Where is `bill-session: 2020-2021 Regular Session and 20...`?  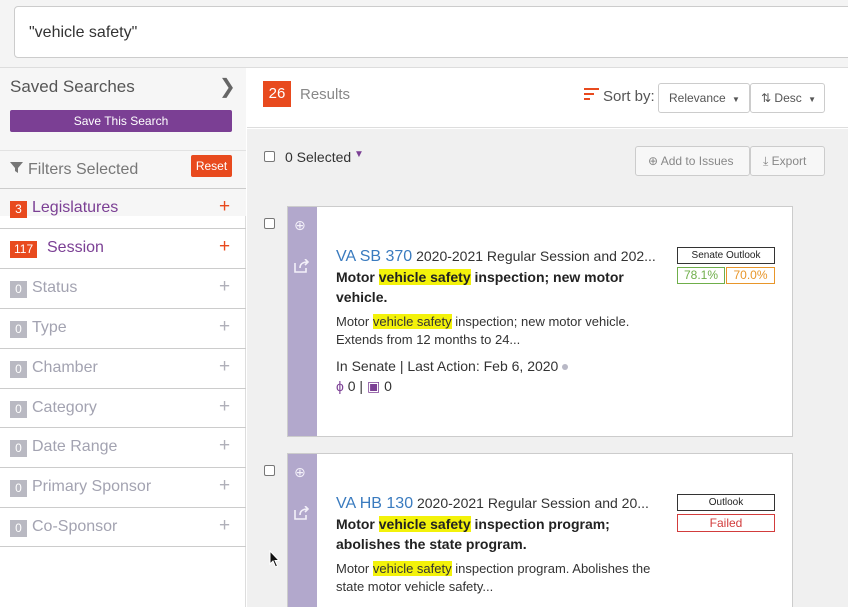
bill-session: 2020-2021 Regular Session and 20... is located at coordinates (532, 503).